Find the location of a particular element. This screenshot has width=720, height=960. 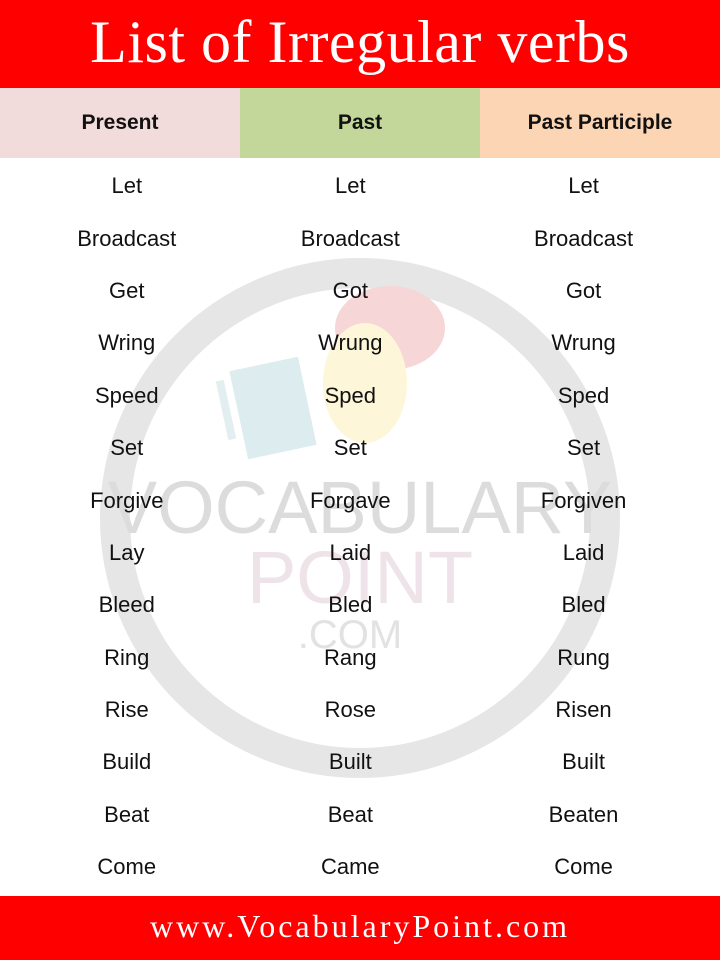

cell-past: Sped is located at coordinates (350, 395).